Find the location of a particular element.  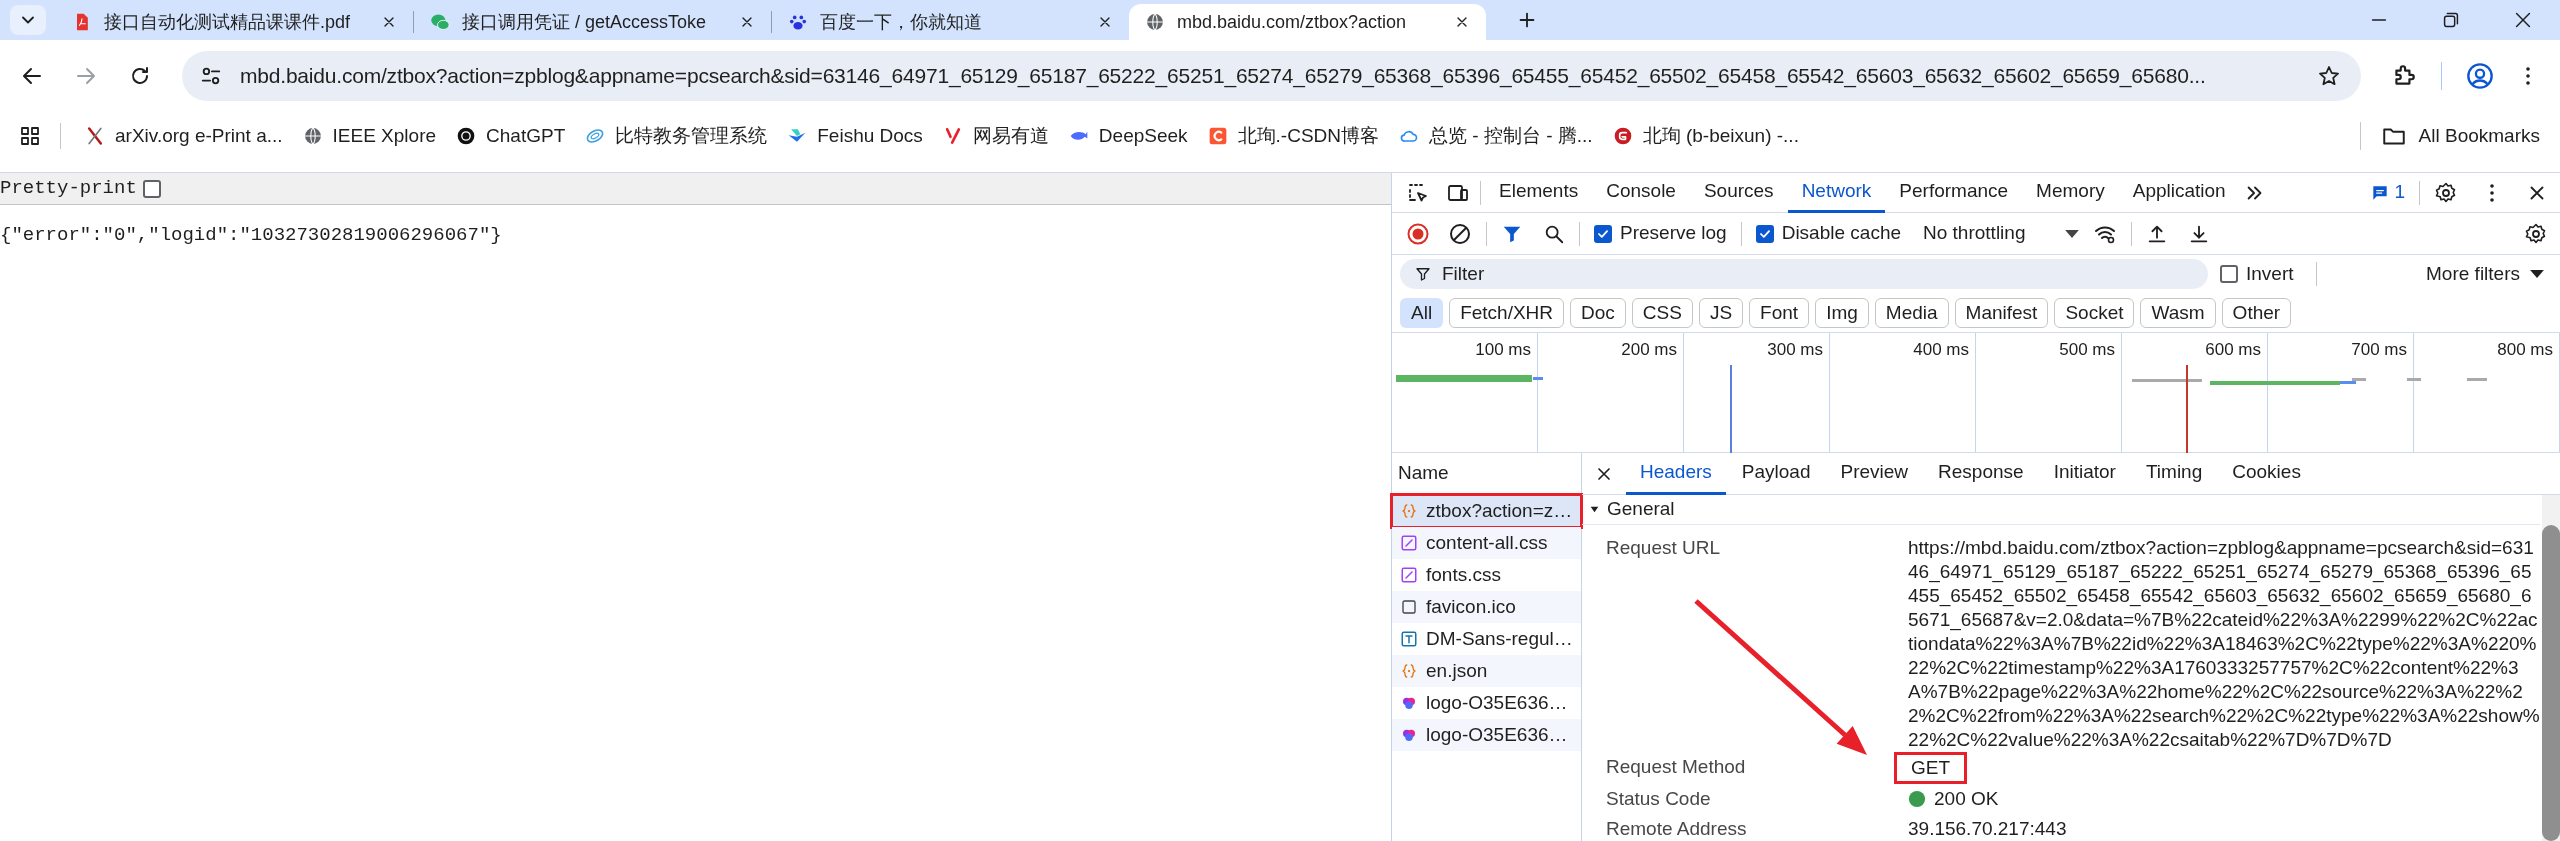

throttling-dropdown: No throttling is located at coordinates (2001, 233).